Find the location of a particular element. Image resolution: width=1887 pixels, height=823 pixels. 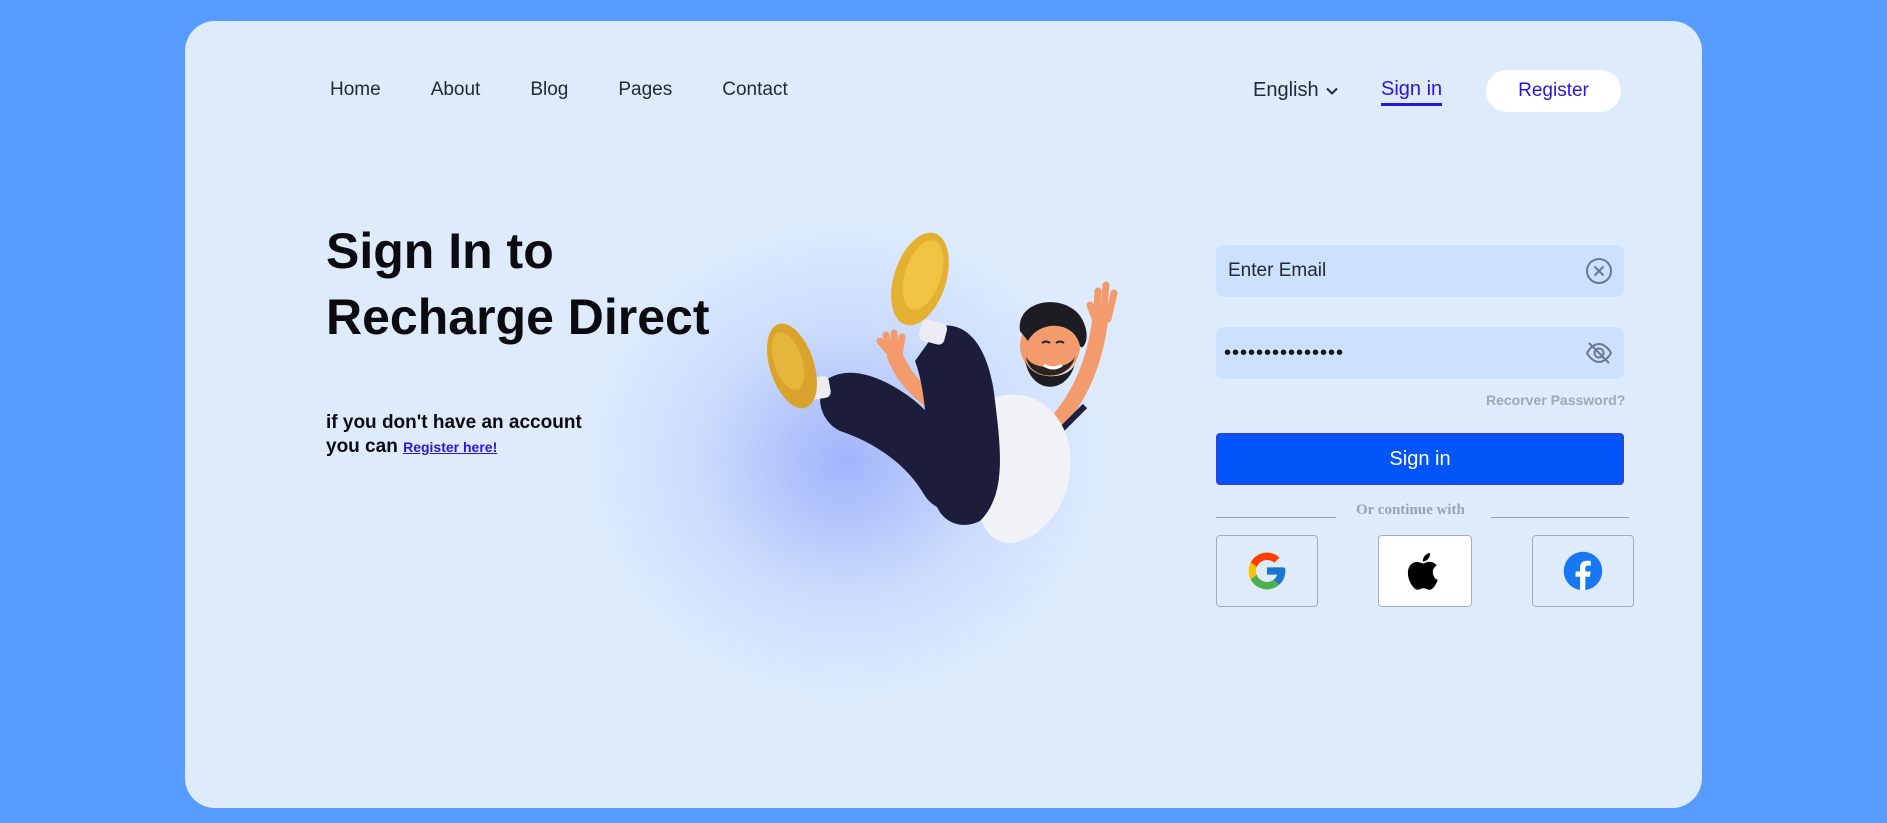

google-icon is located at coordinates (1267, 571).